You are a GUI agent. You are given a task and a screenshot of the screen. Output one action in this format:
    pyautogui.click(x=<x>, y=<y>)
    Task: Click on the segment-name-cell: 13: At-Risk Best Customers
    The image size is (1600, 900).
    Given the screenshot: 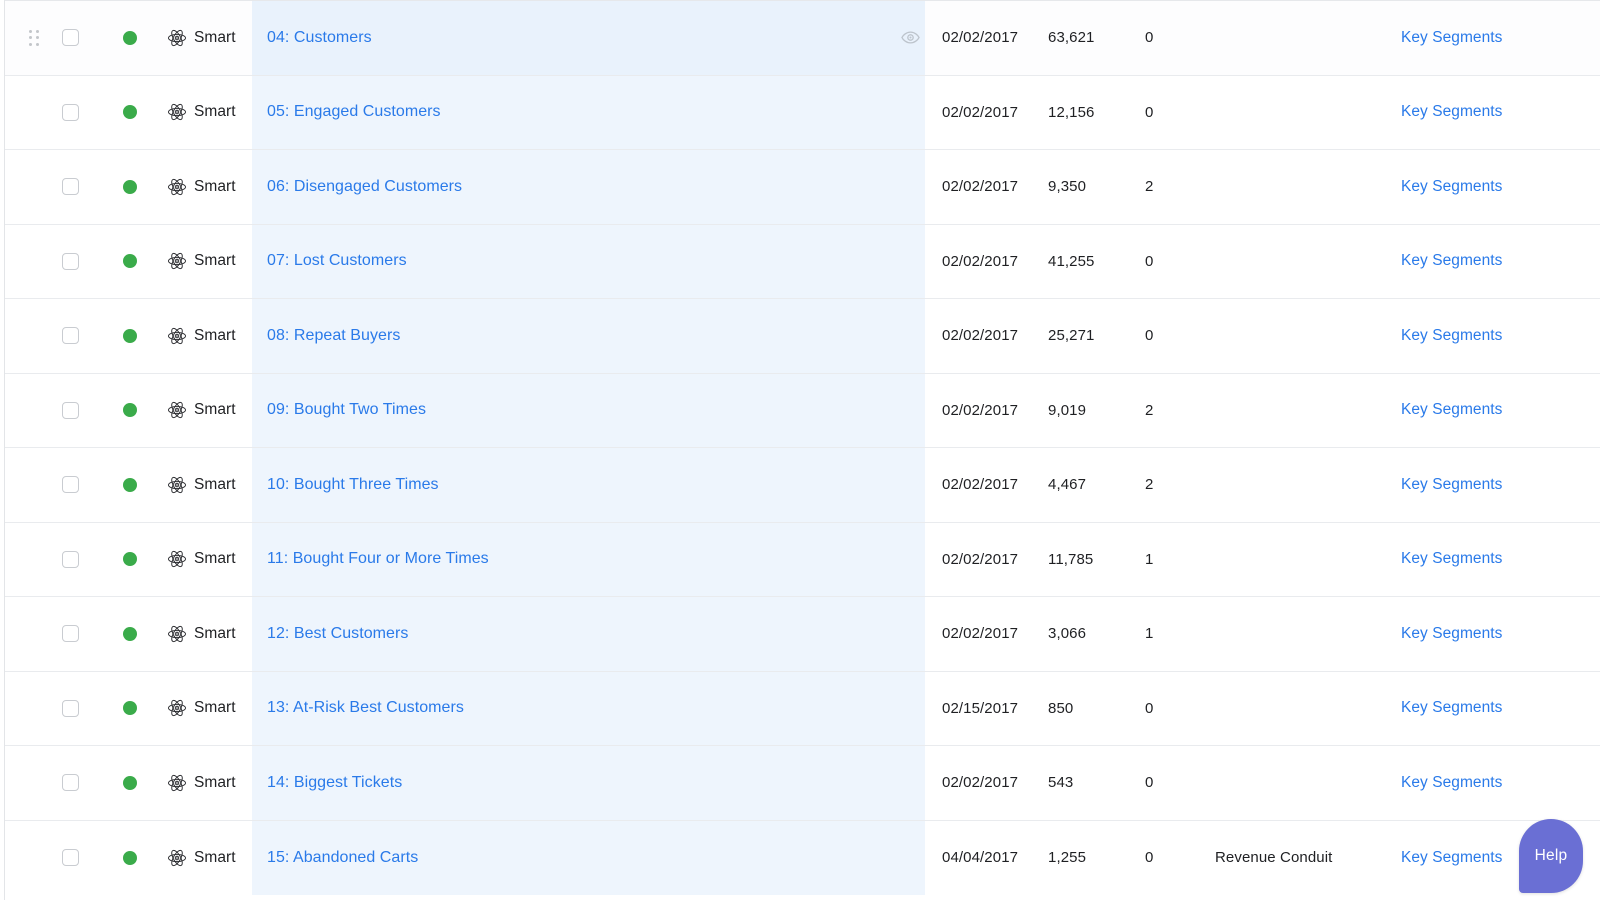 What is the action you would take?
    pyautogui.click(x=567, y=709)
    